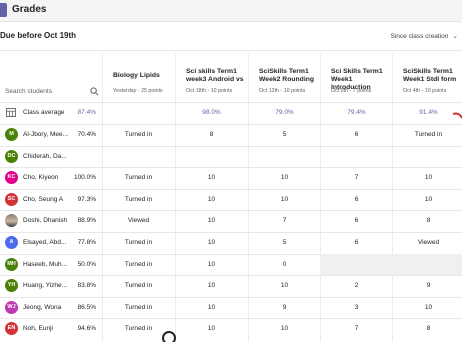 The width and height of the screenshot is (462, 342). What do you see at coordinates (231, 11) in the screenshot?
I see `app-header: Grades` at bounding box center [231, 11].